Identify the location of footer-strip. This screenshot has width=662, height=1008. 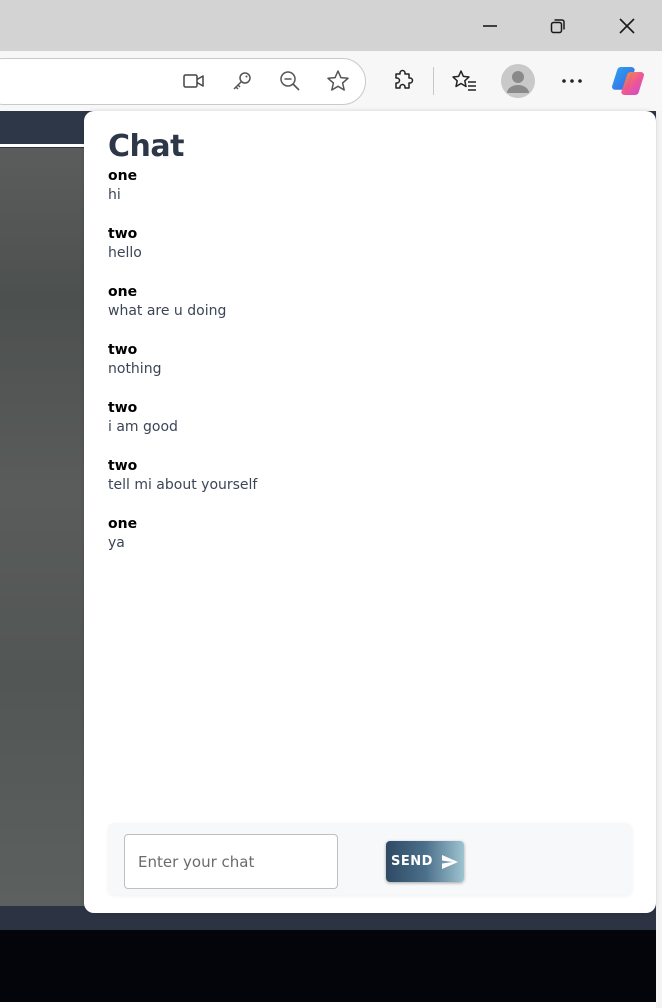
(328, 966).